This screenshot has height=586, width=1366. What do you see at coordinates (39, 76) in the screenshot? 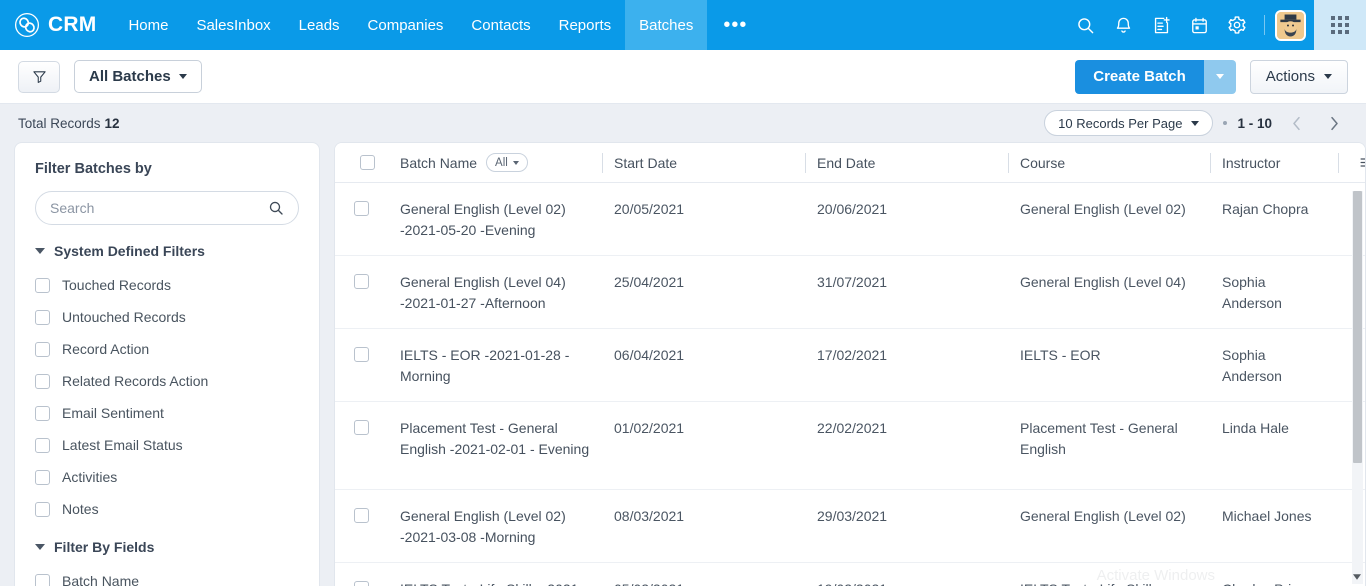
I see `funnel-icon` at bounding box center [39, 76].